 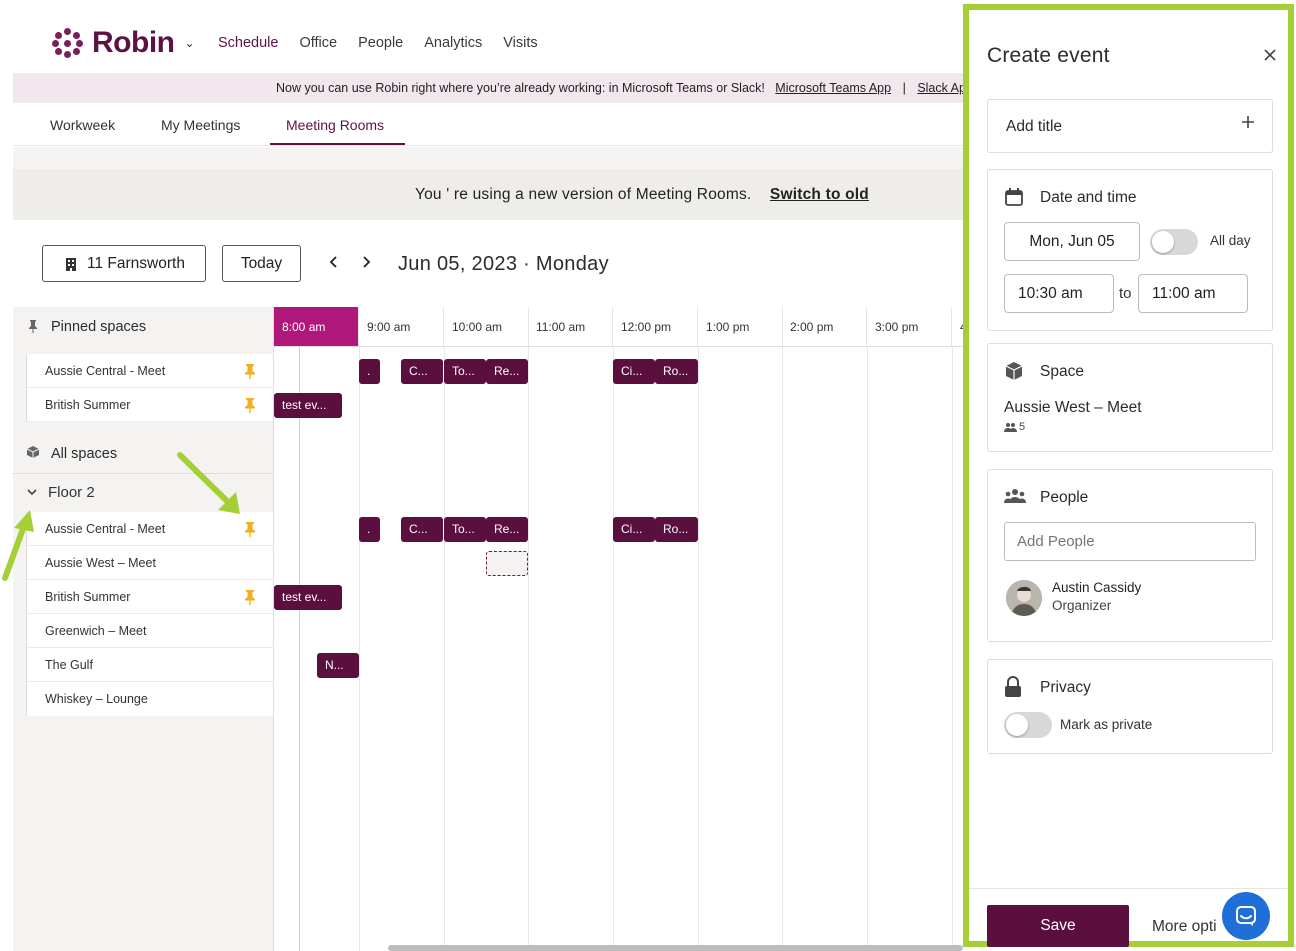 What do you see at coordinates (1014, 427) in the screenshot?
I see `space-capacity: 5` at bounding box center [1014, 427].